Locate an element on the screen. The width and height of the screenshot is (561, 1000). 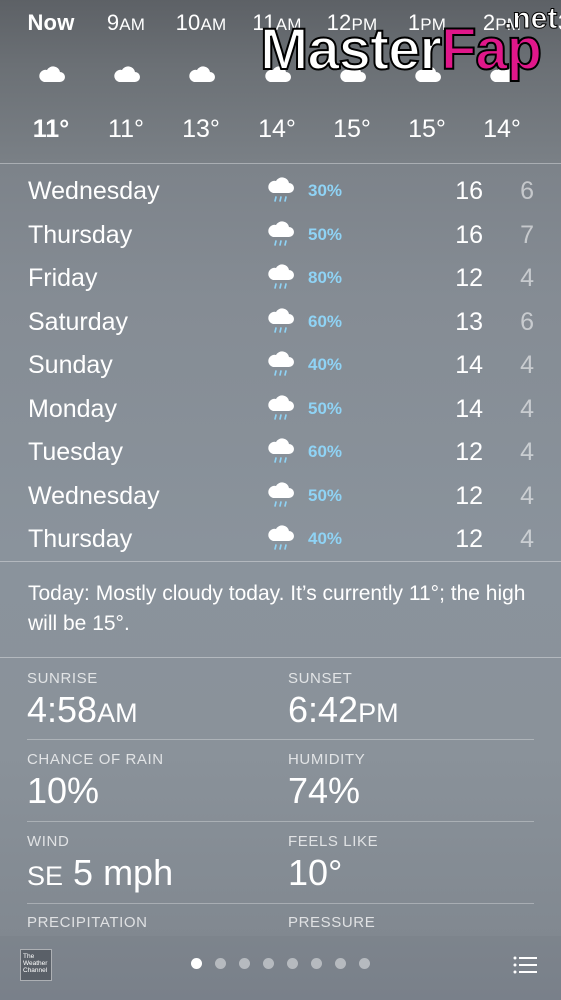
daily-row: Sunday 40% 14 4 is located at coordinates (280, 367).